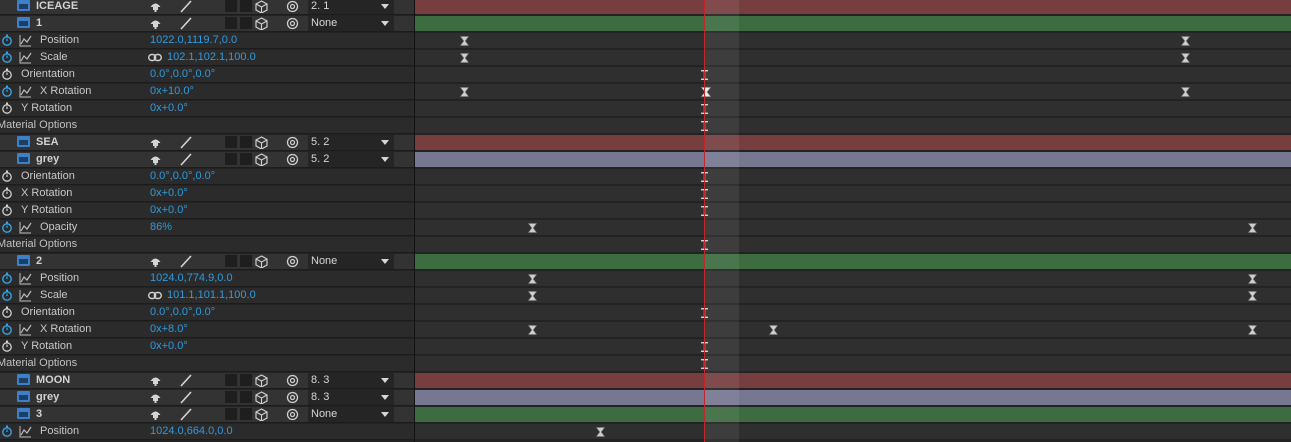  I want to click on layer-name: ICEAGE, so click(57, 6).